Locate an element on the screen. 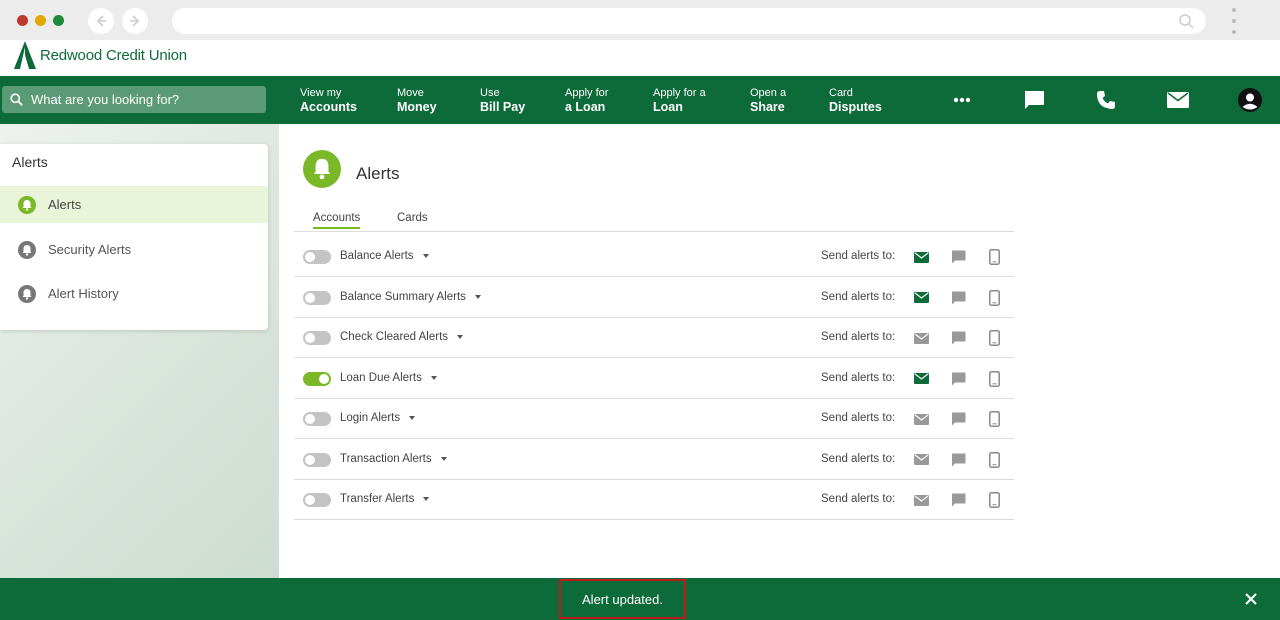 Image resolution: width=1280 pixels, height=620 pixels. alert-label-wrap: Transfer Alerts is located at coordinates (385, 499).